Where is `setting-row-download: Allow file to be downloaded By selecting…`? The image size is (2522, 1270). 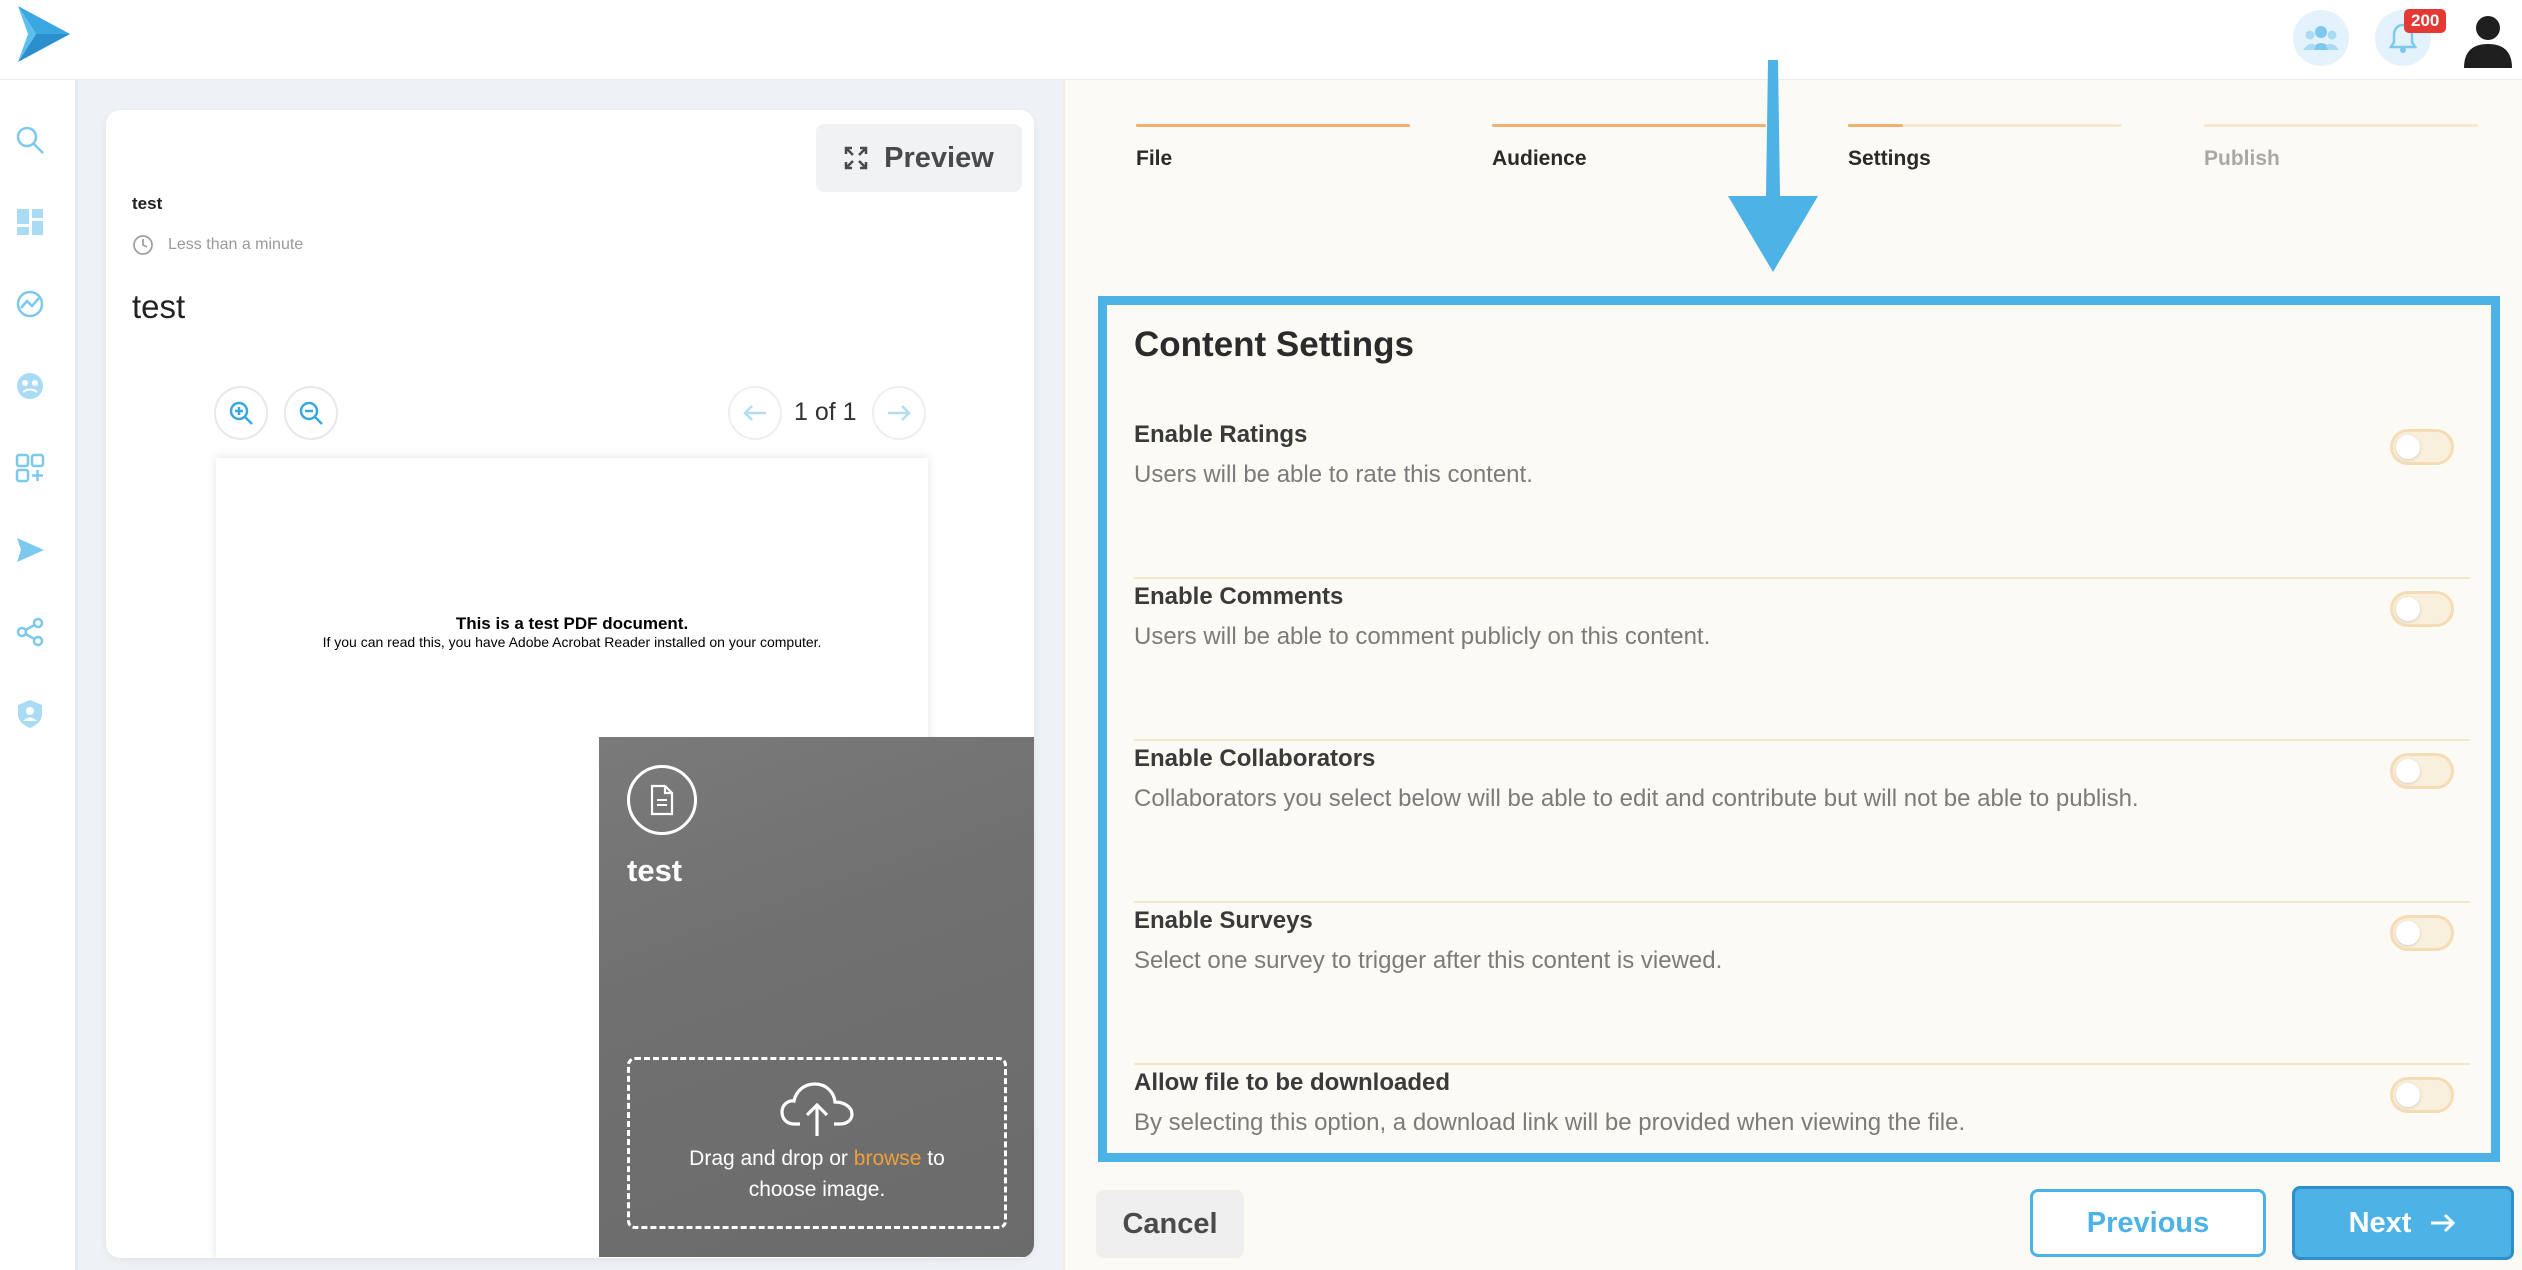
setting-row-download: Allow file to be downloaded By selecting… is located at coordinates (1802, 1146).